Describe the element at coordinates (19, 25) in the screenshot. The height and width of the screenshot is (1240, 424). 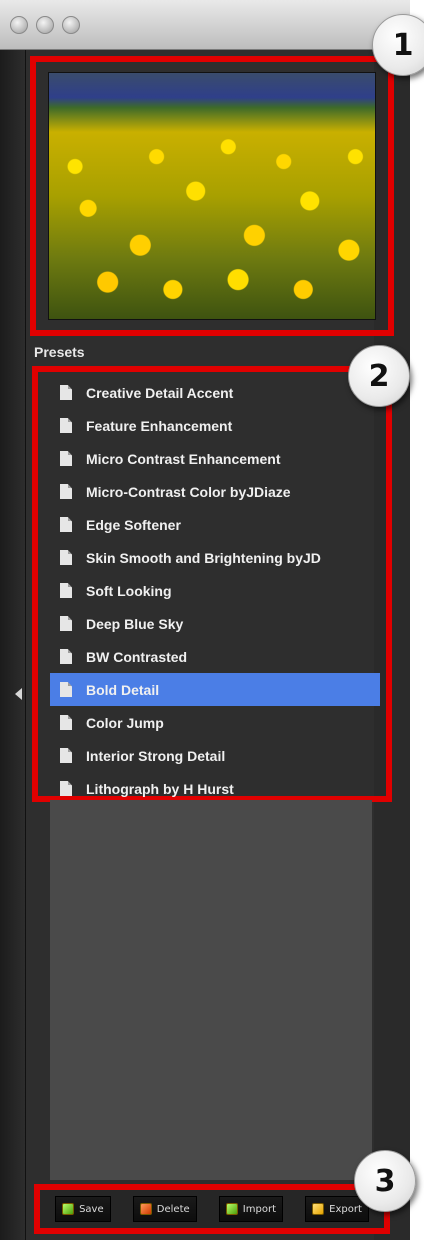
I see `close-window-button` at that location.